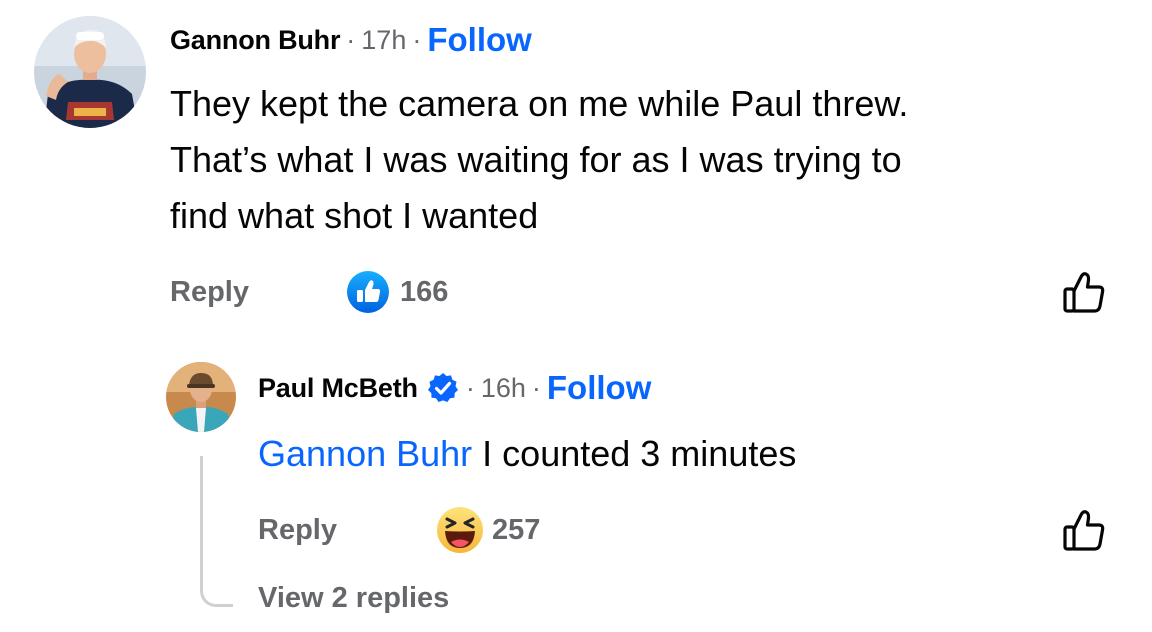  What do you see at coordinates (460, 530) in the screenshot?
I see `haha-reaction-icon` at bounding box center [460, 530].